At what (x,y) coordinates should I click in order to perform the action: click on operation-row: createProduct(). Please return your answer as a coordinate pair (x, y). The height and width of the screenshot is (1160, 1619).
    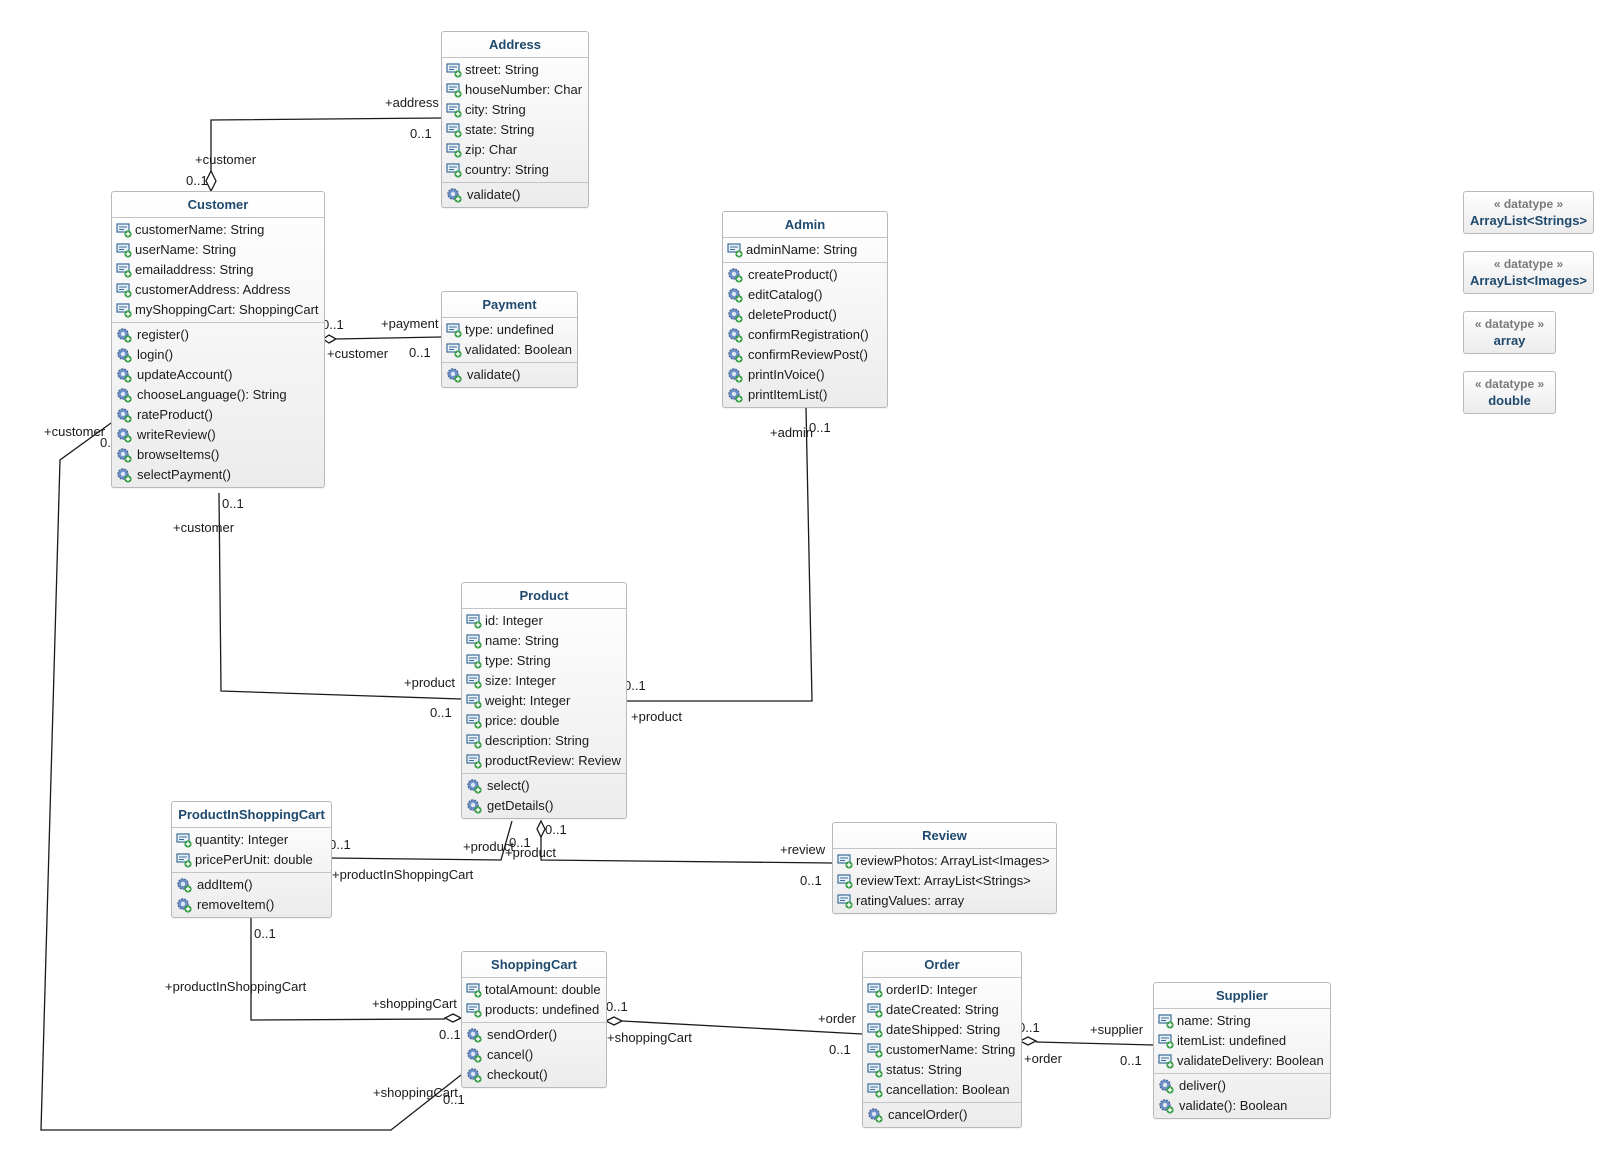
    Looking at the image, I should click on (805, 275).